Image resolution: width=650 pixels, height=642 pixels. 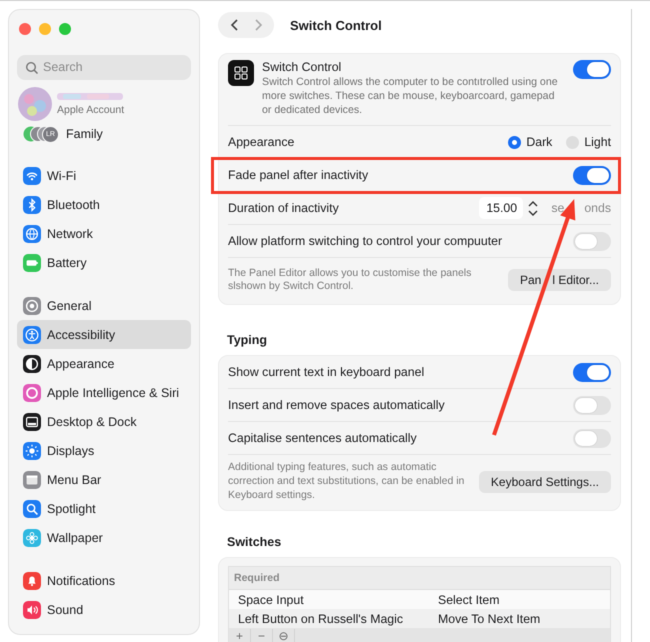 What do you see at coordinates (262, 635) in the screenshot?
I see `remove-button: −` at bounding box center [262, 635].